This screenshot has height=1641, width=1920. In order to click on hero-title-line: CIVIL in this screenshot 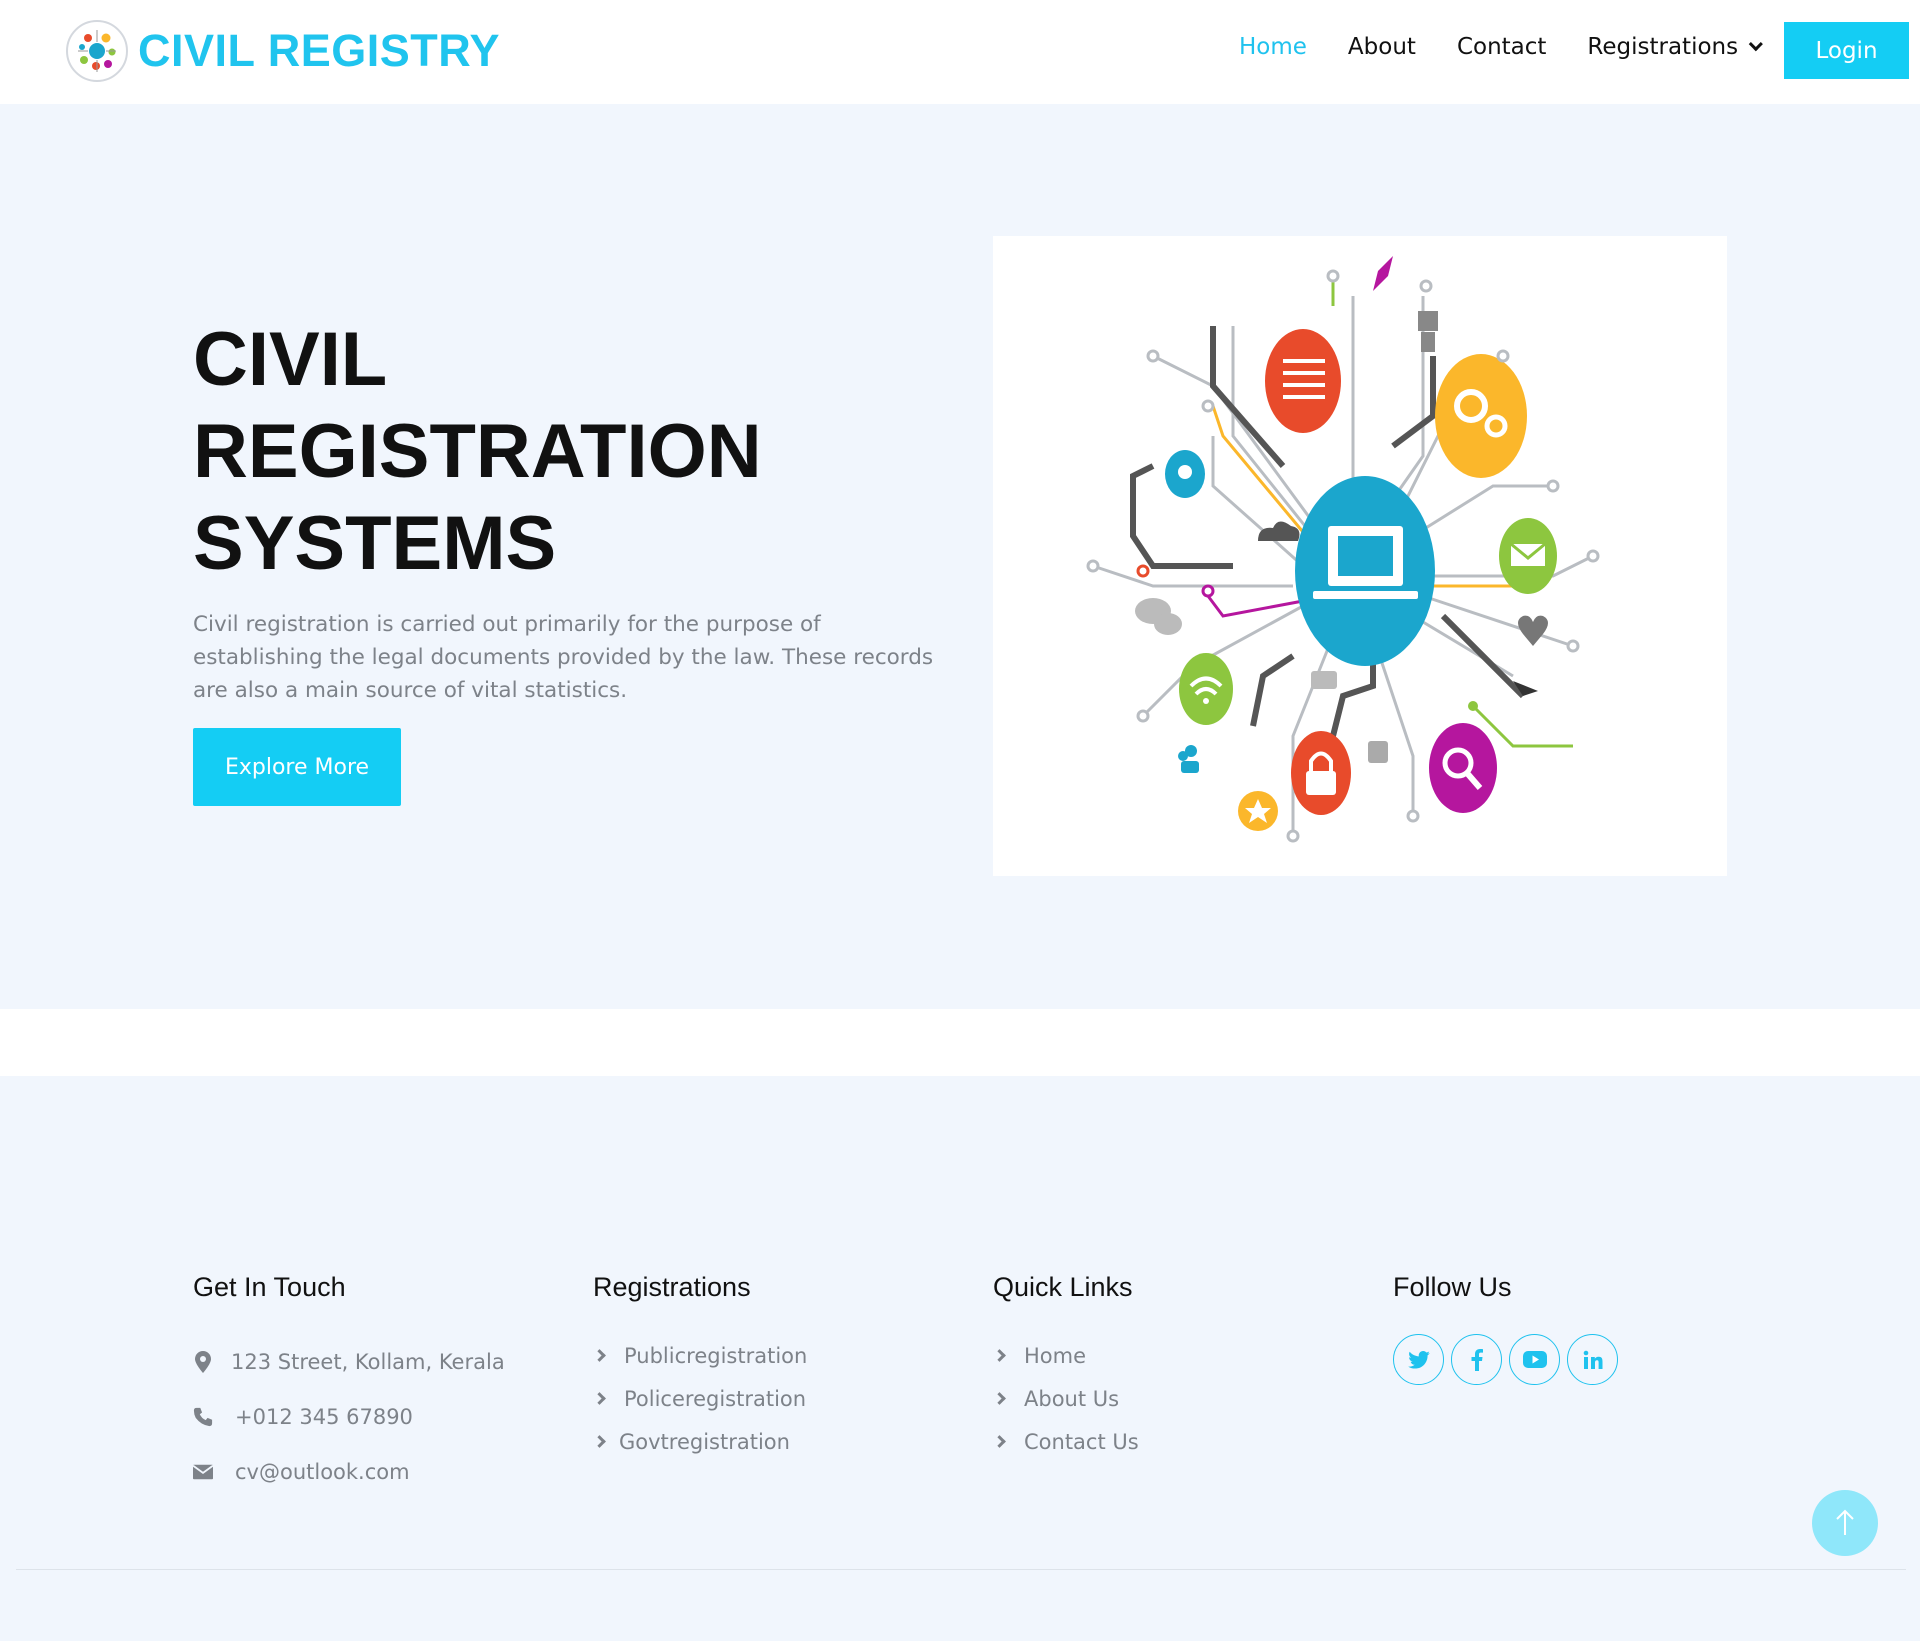, I will do `click(290, 359)`.